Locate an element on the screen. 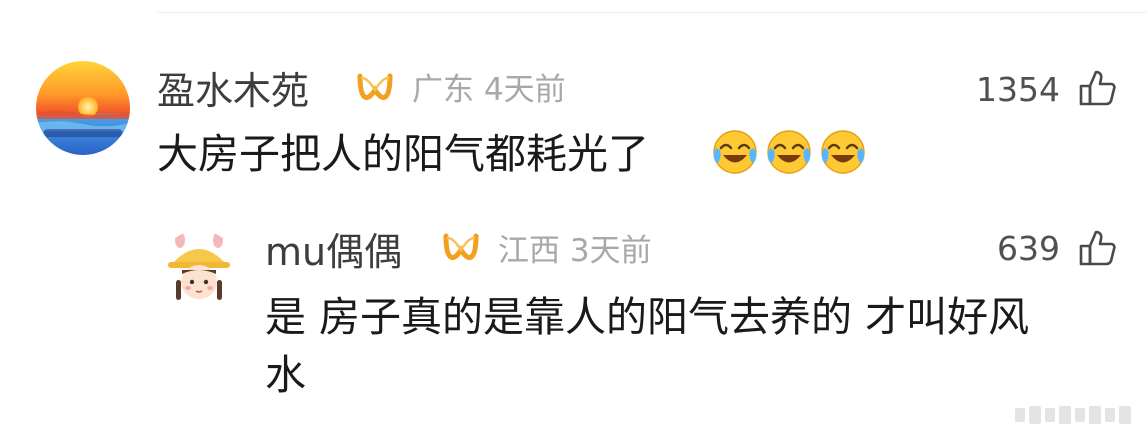 The height and width of the screenshot is (438, 1147). reply-text-line-2: 水 is located at coordinates (285, 375).